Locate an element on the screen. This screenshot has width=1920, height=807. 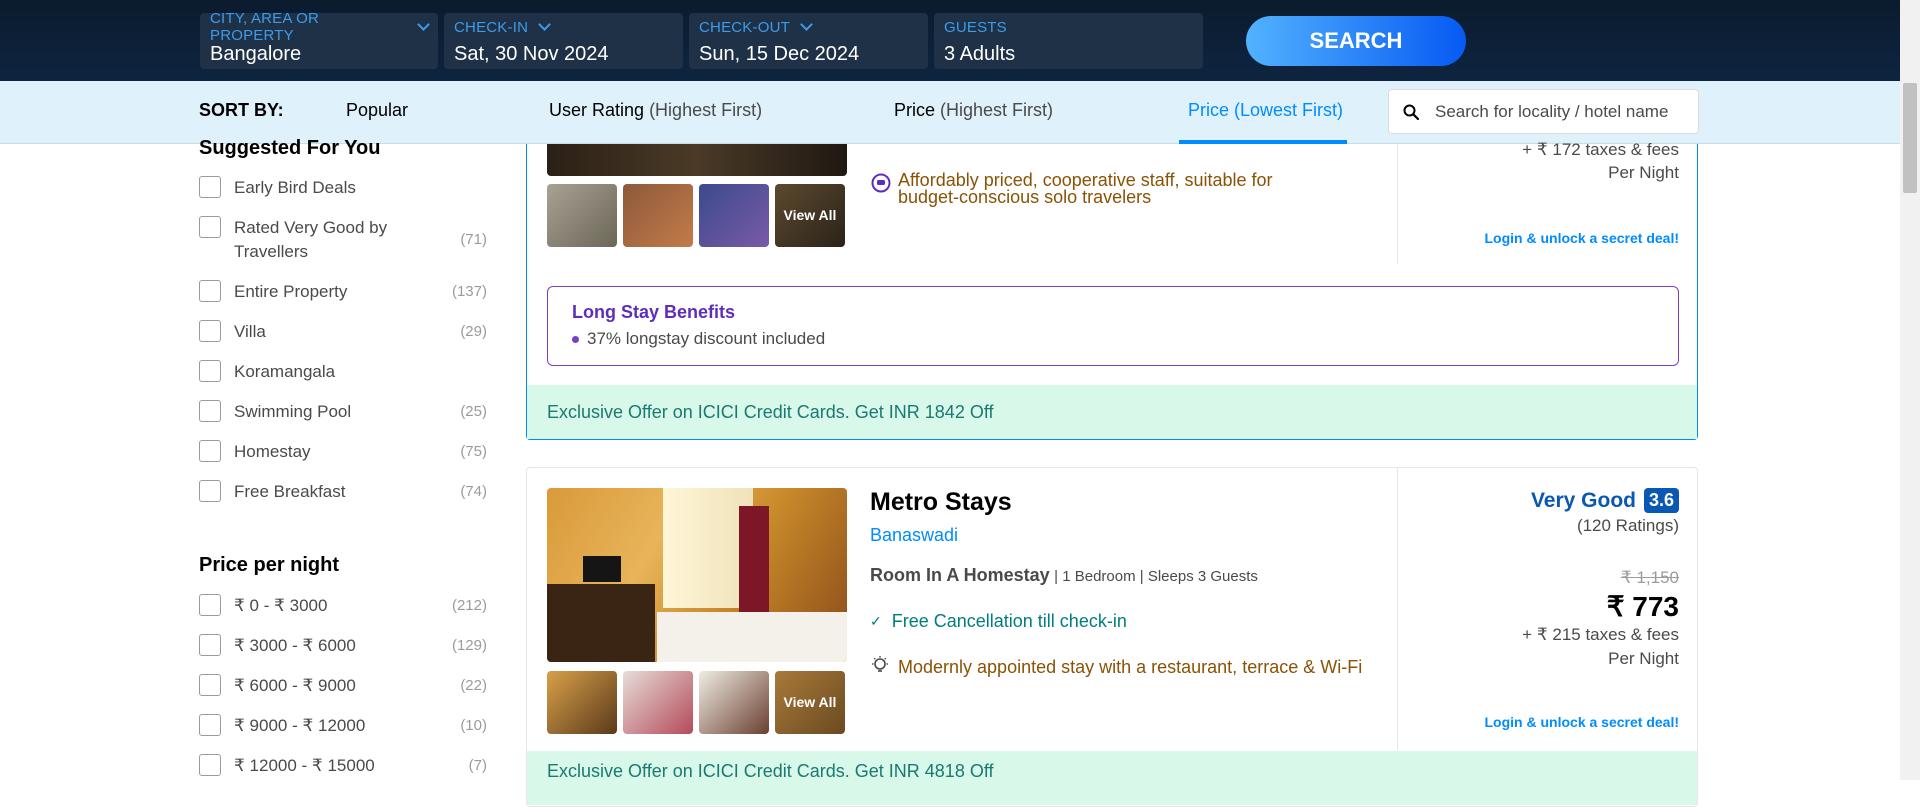
checkmark-icon: ✓ is located at coordinates (876, 621).